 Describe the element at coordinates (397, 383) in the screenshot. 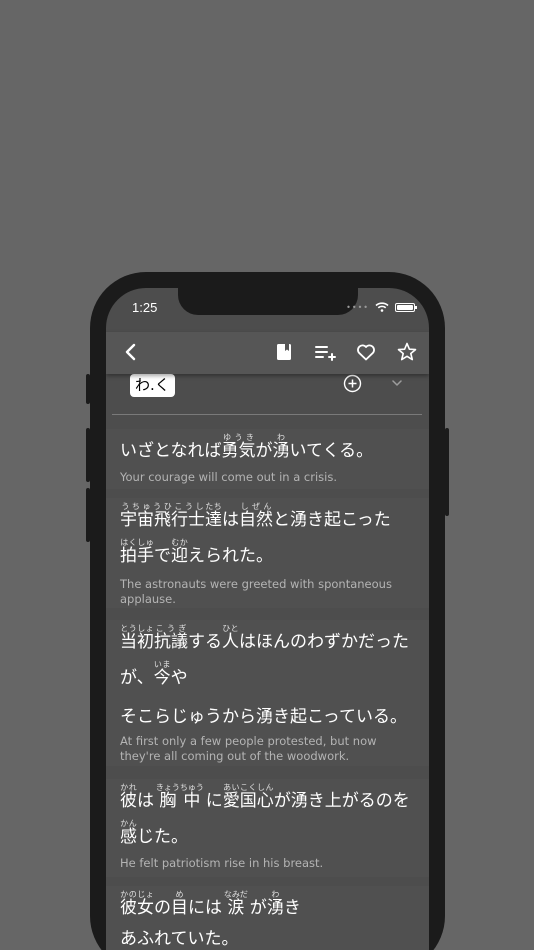

I see `chevron-down-icon` at that location.